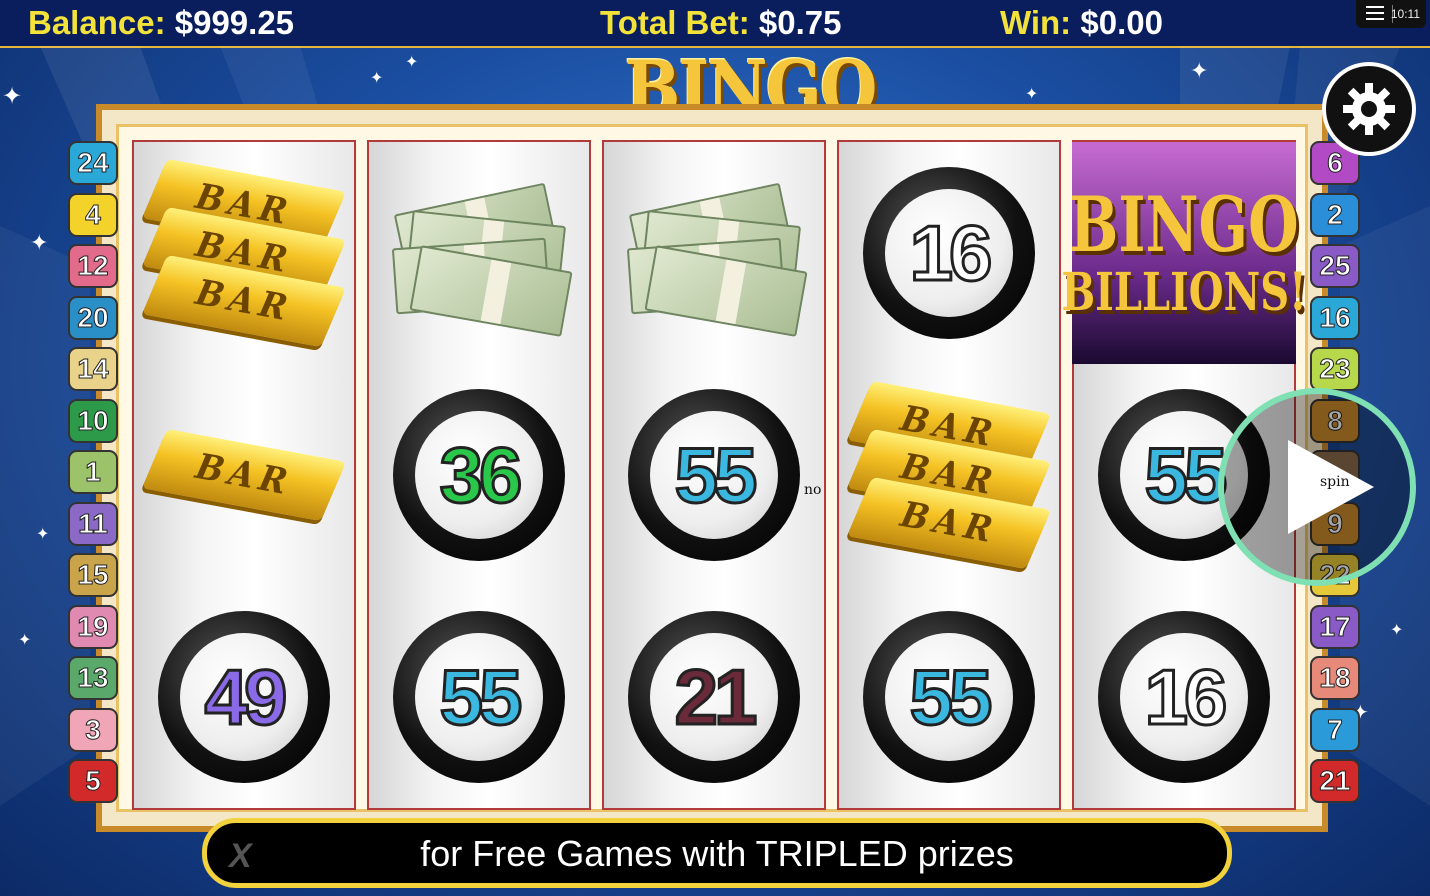 This screenshot has width=1430, height=896. I want to click on number-tag: 5, so click(93, 781).